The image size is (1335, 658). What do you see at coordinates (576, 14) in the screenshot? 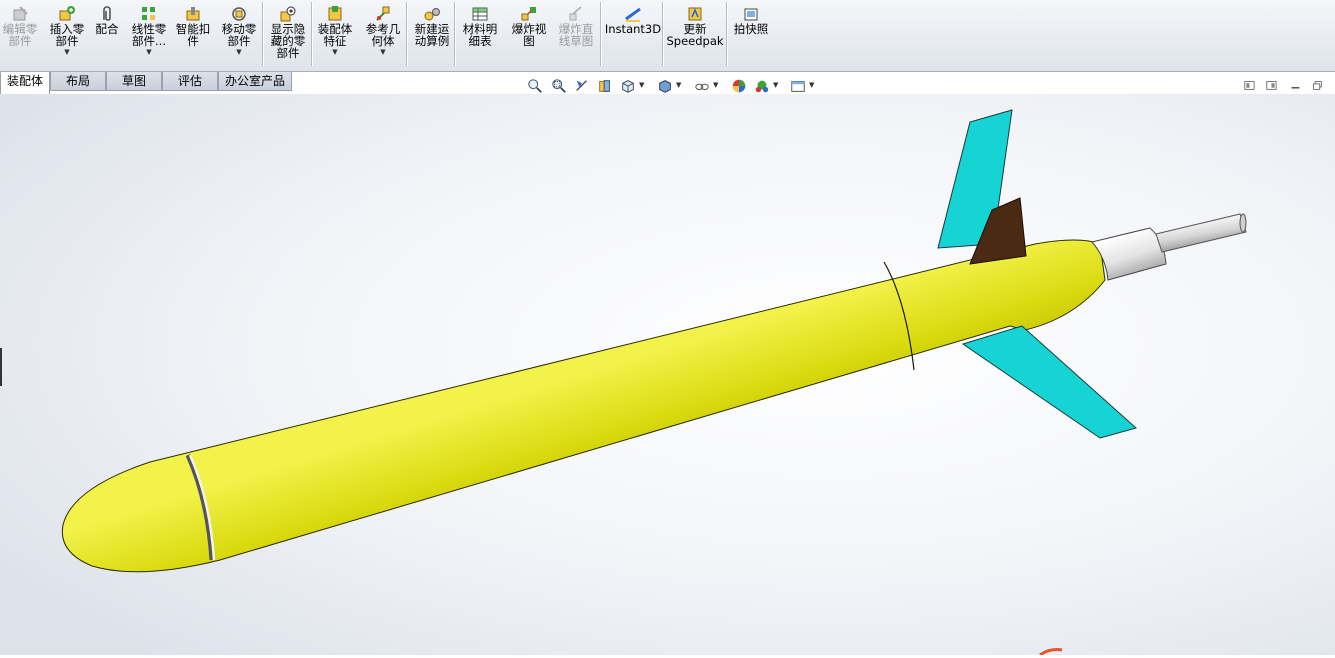
I see `explode-line-sketch-icon` at bounding box center [576, 14].